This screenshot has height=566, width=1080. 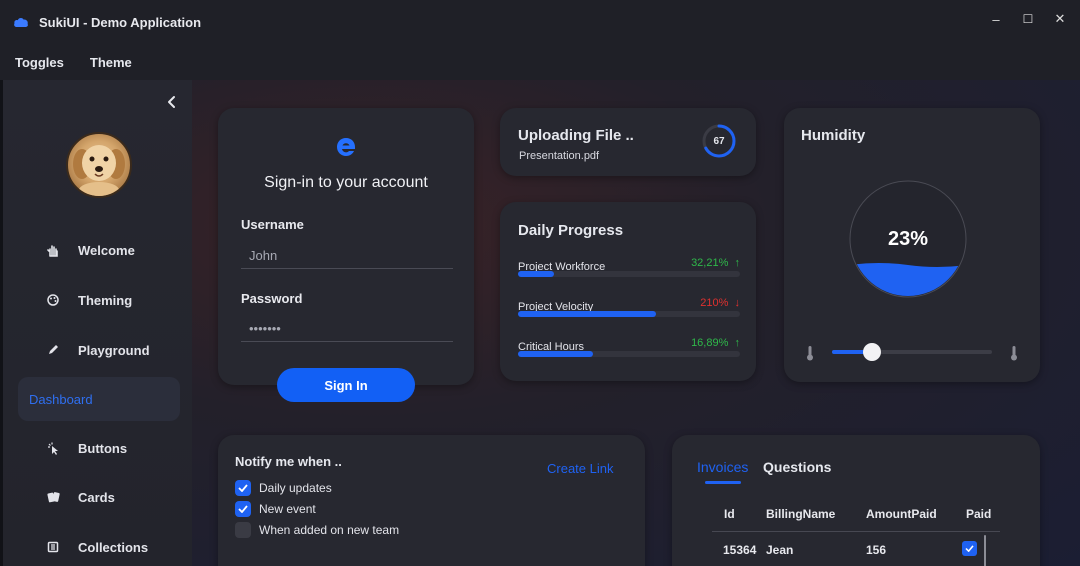 What do you see at coordinates (114, 350) in the screenshot?
I see `sidebar-item-label: Playground` at bounding box center [114, 350].